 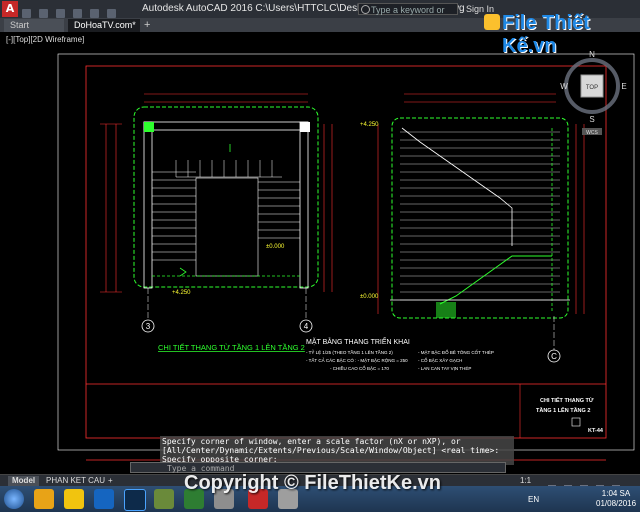 What do you see at coordinates (480, 9) in the screenshot?
I see `sign-in-link: Sign In` at bounding box center [480, 9].